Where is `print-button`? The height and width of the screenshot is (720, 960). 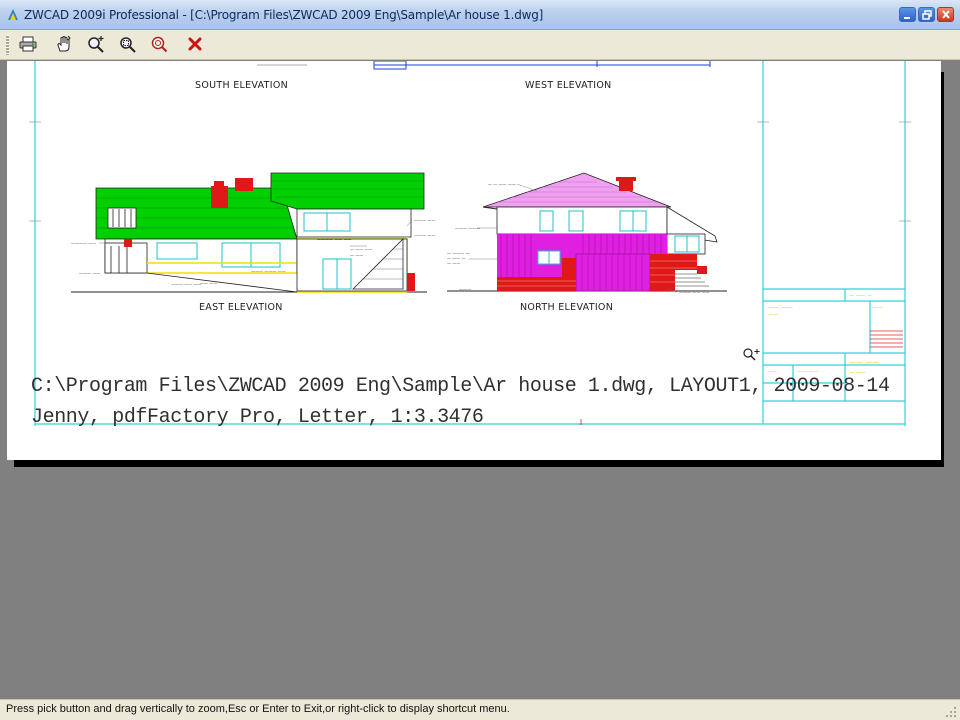
print-button is located at coordinates (28, 44).